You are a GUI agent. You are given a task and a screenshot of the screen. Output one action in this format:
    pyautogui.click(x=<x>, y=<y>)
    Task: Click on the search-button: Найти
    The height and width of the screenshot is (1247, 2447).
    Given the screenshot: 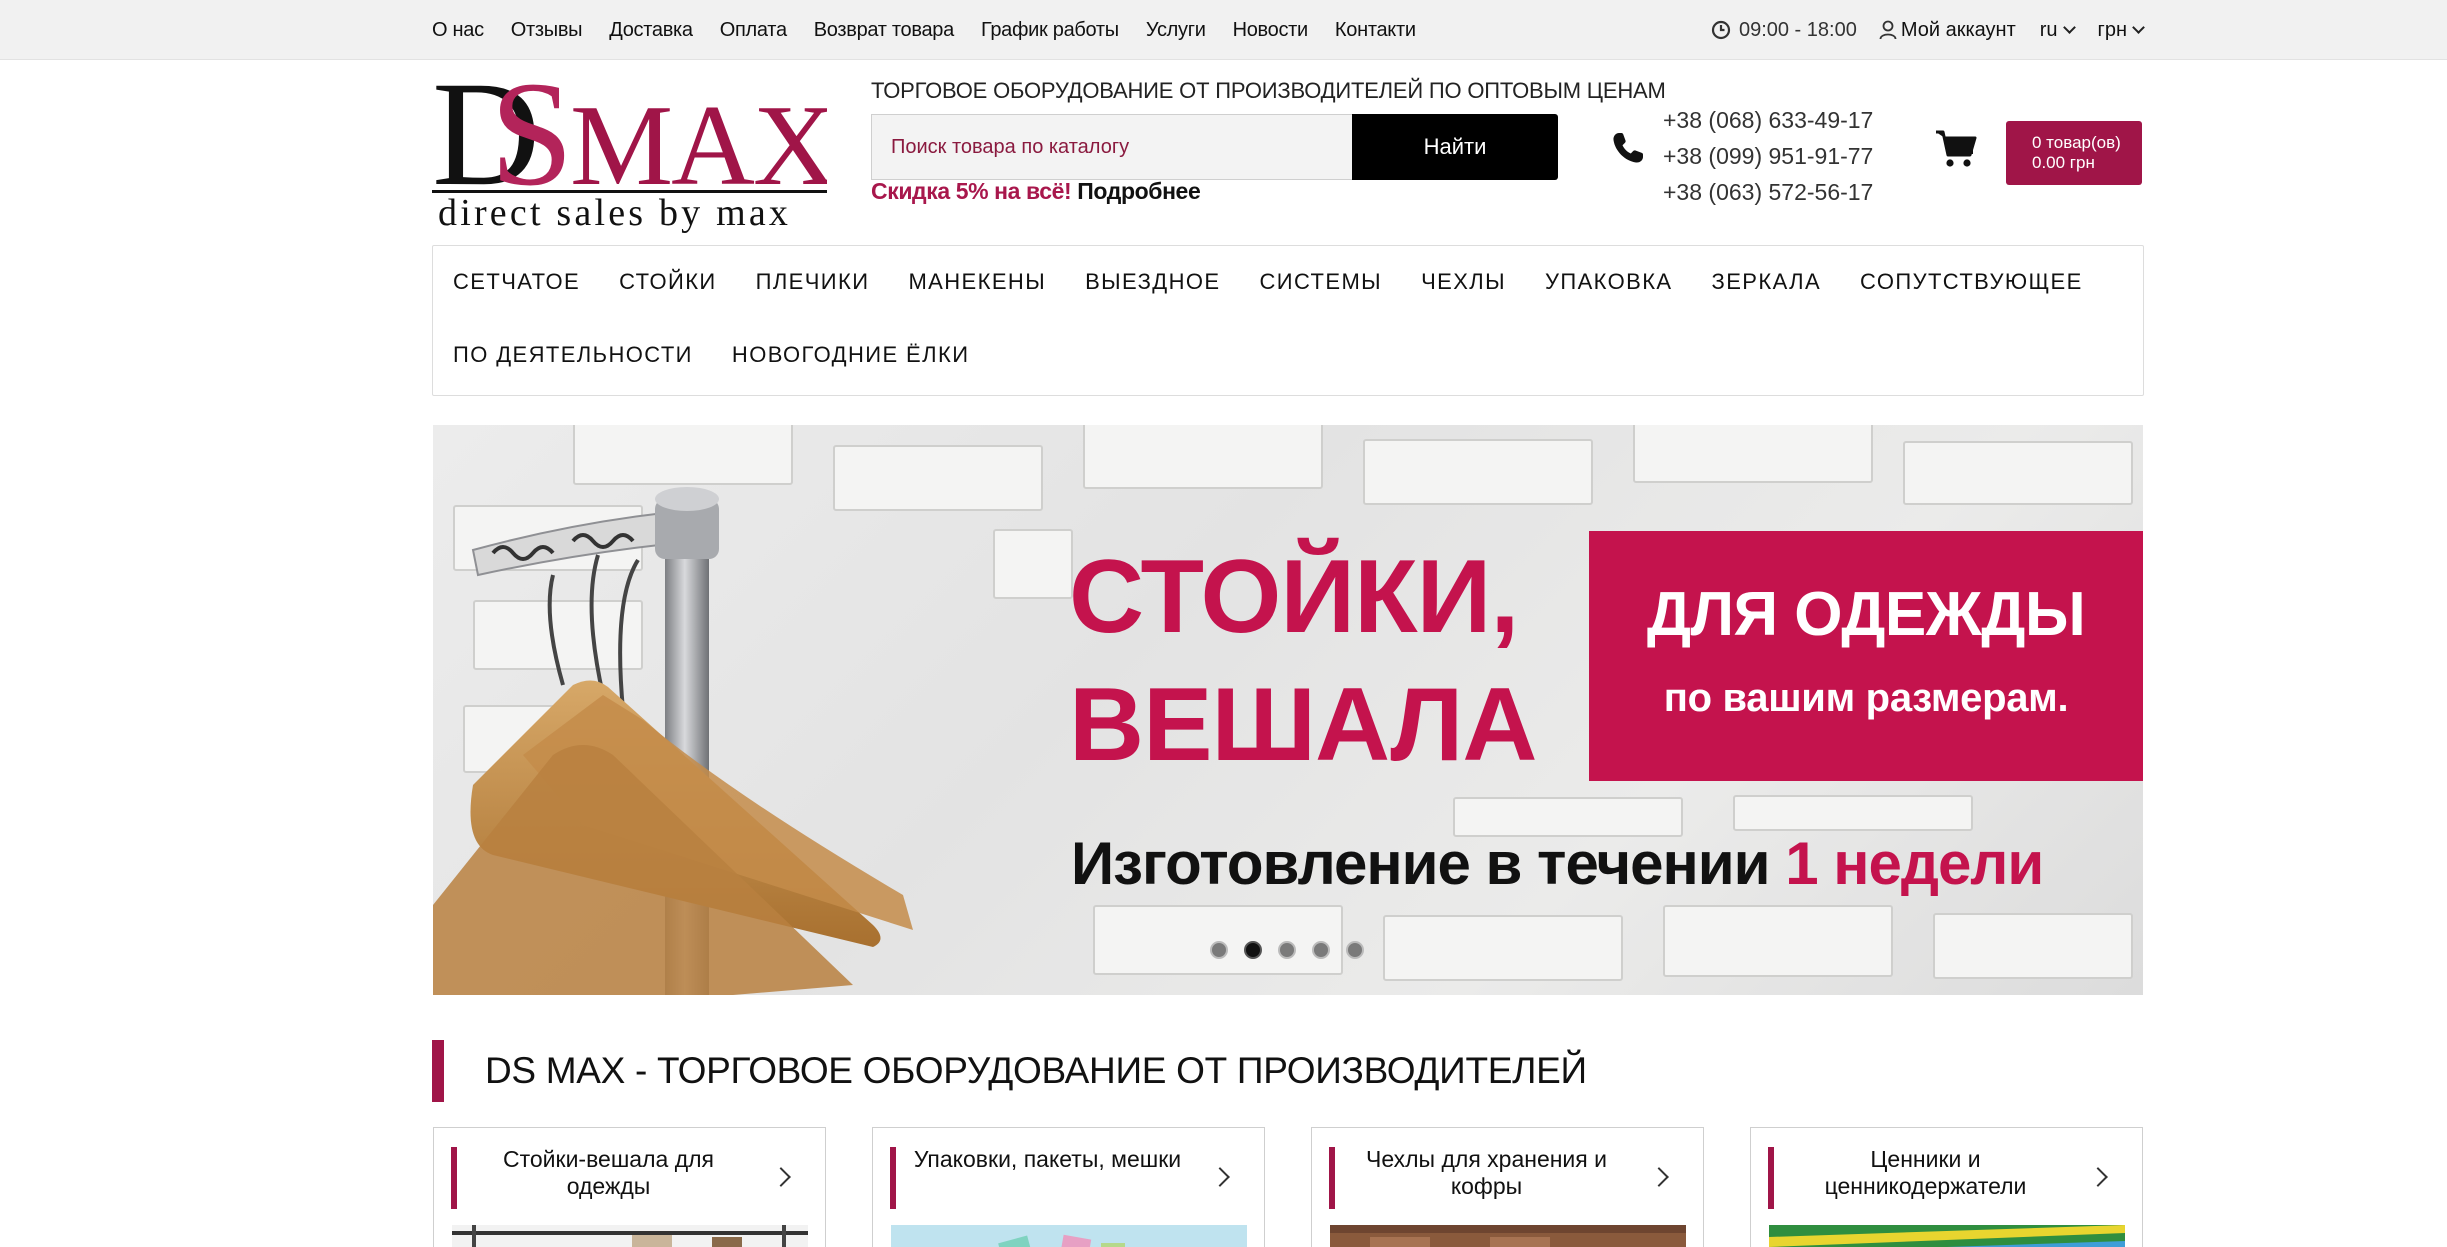 What is the action you would take?
    pyautogui.click(x=1455, y=147)
    